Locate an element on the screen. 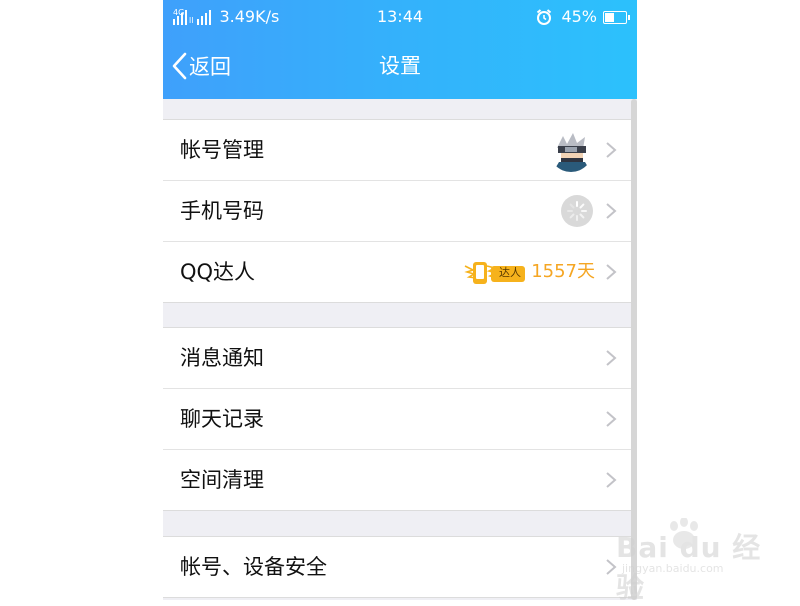 Image resolution: width=800 pixels, height=606 pixels. loading-spinner-icon is located at coordinates (577, 211).